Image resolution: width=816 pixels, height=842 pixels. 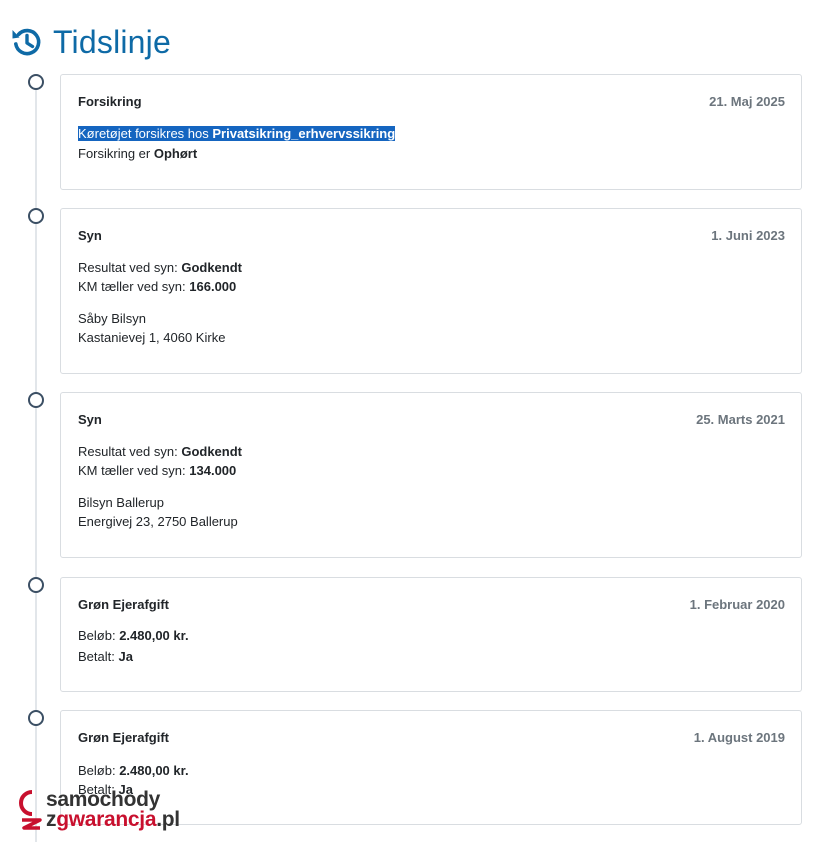 I want to click on watermark-line2: zgwarancja.pl, so click(x=113, y=819).